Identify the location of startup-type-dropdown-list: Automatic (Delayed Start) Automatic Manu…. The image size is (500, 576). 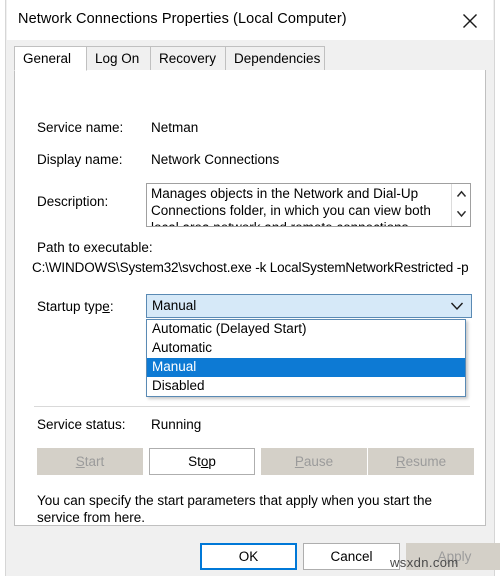
(306, 358).